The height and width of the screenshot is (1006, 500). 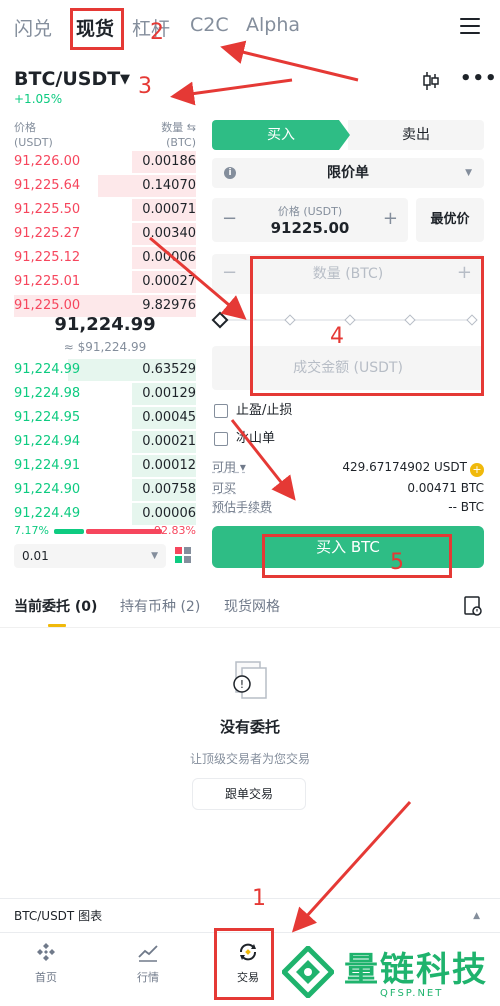 What do you see at coordinates (47, 417) in the screenshot?
I see `orderbook-price: 91,224.95` at bounding box center [47, 417].